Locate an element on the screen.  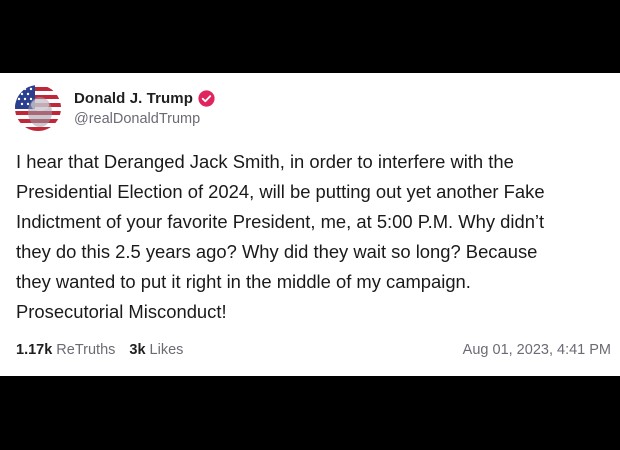
author-name-row: Donald J. Trump is located at coordinates (144, 98).